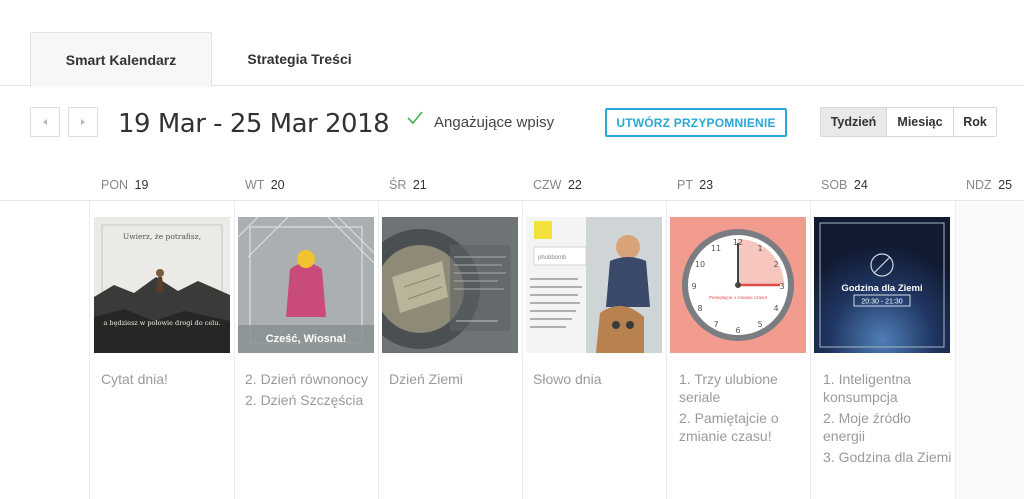 The width and height of the screenshot is (1024, 499). I want to click on day-number: 24, so click(860, 185).